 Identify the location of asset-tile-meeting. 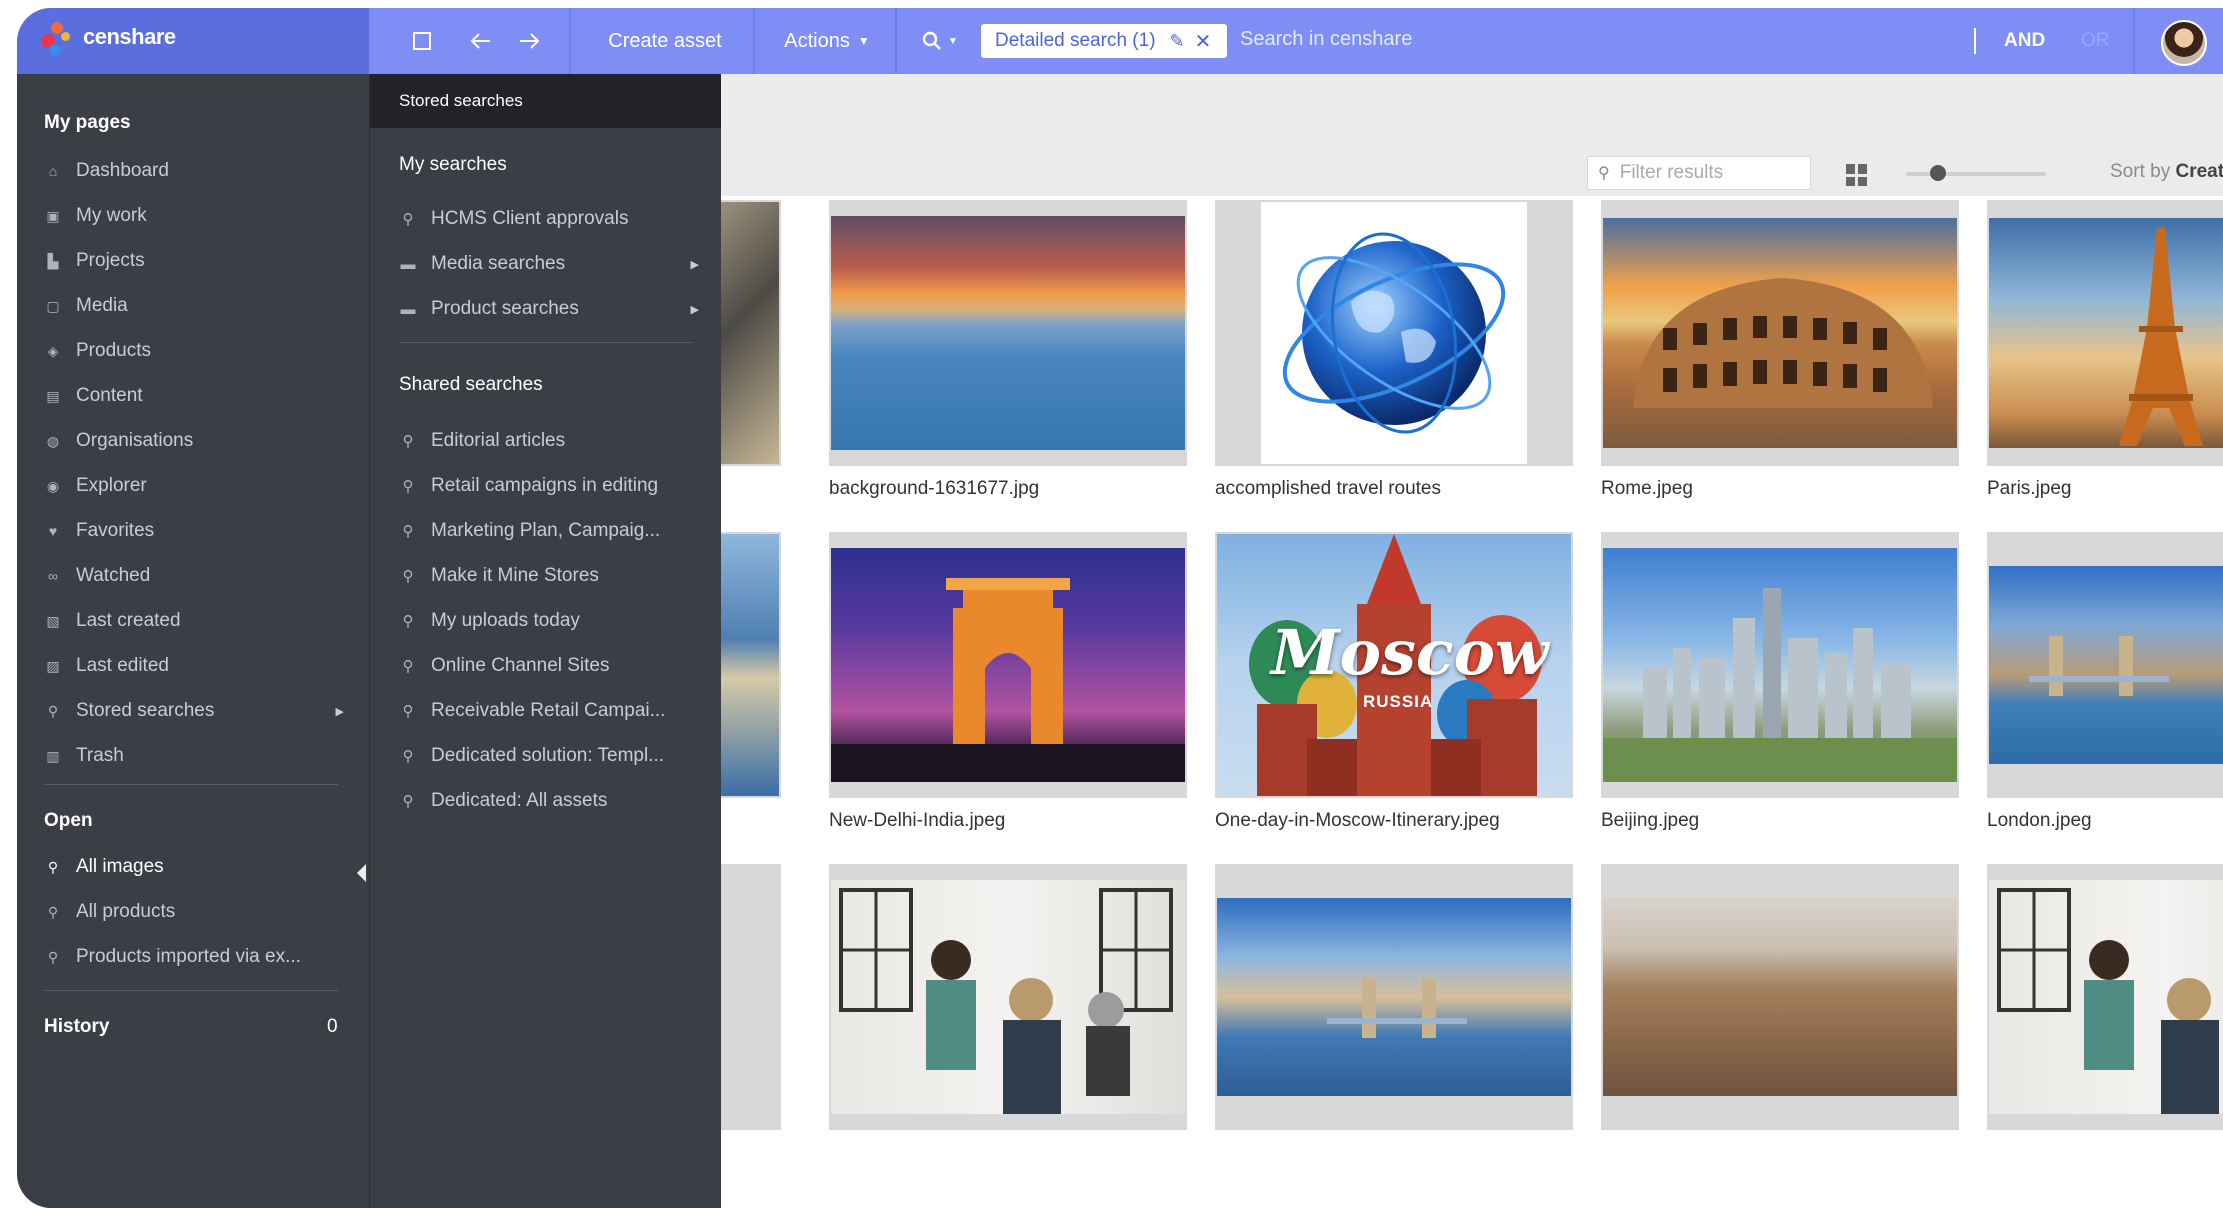
(1008, 997).